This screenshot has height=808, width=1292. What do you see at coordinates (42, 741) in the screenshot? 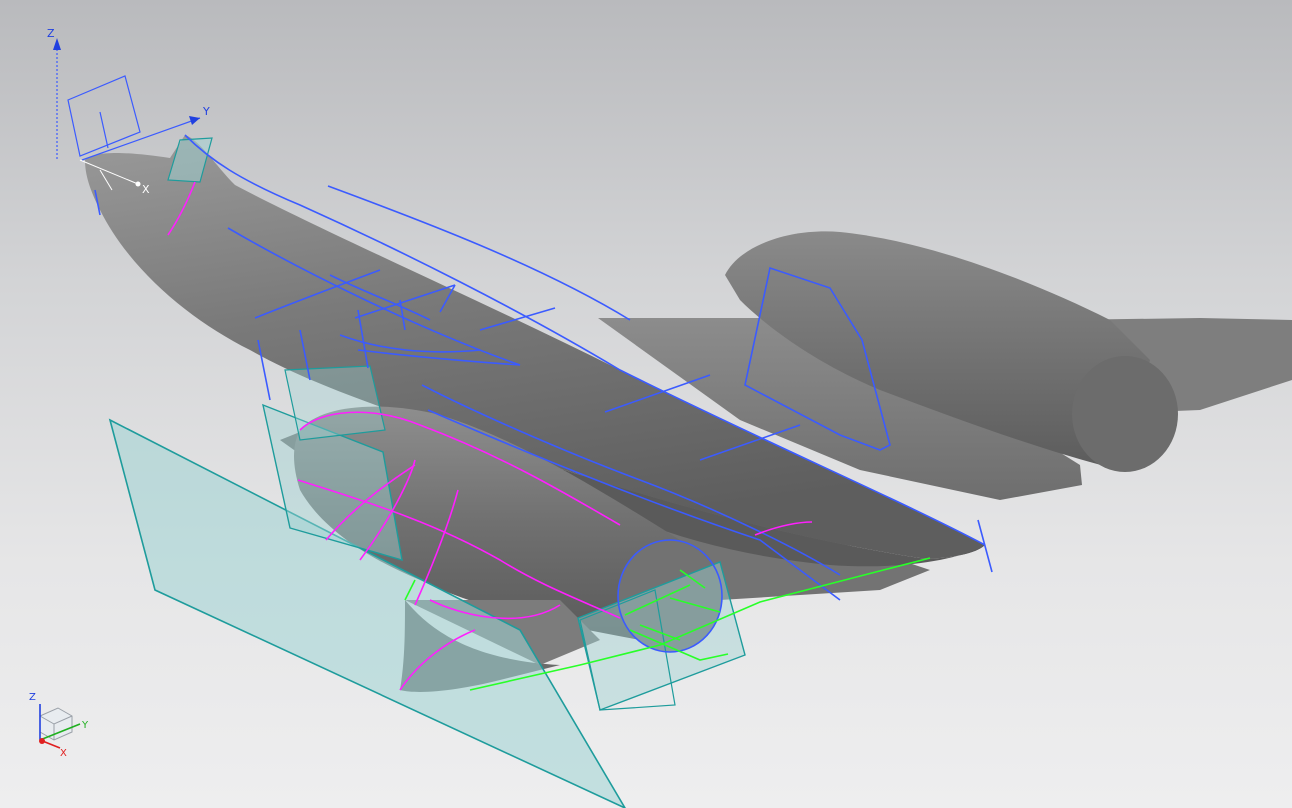
I see `triad-origin-icon` at bounding box center [42, 741].